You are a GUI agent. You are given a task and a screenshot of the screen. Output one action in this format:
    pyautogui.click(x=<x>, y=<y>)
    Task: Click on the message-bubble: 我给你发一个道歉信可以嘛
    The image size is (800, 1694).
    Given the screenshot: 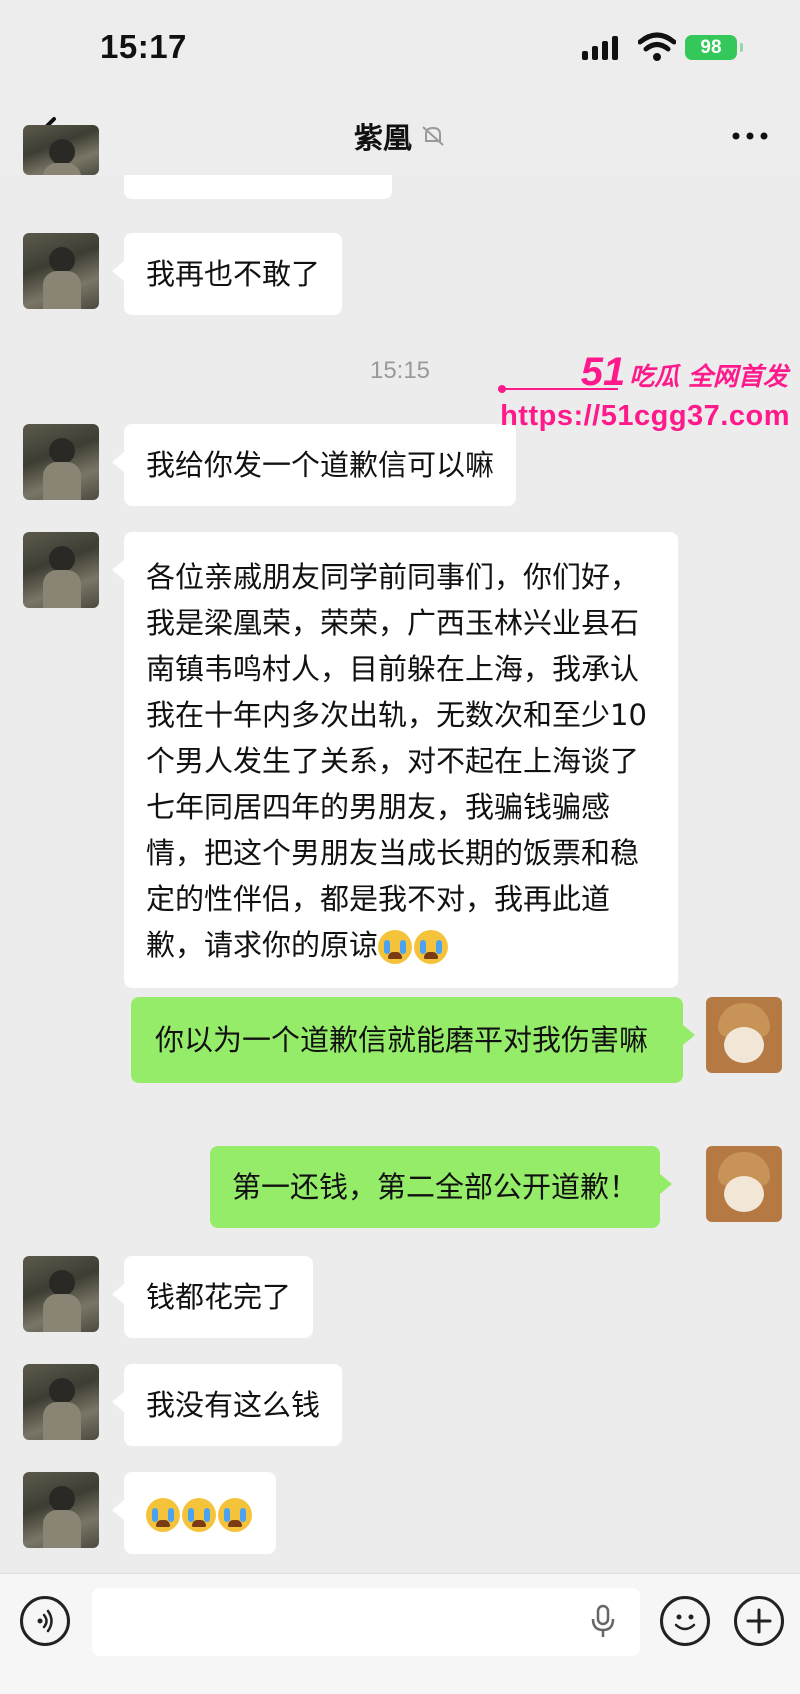 What is the action you would take?
    pyautogui.click(x=314, y=465)
    